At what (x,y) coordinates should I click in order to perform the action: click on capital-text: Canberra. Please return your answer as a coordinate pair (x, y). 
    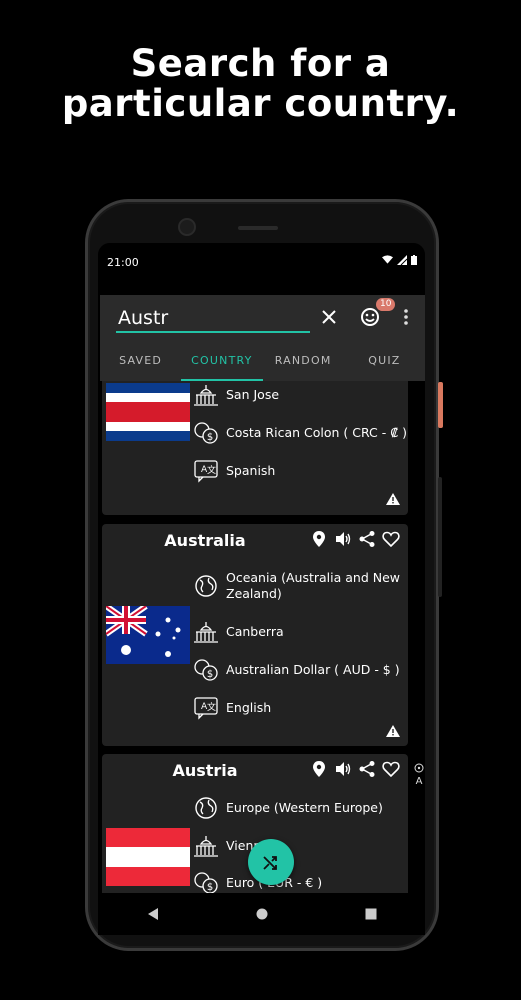
    Looking at the image, I should click on (255, 631).